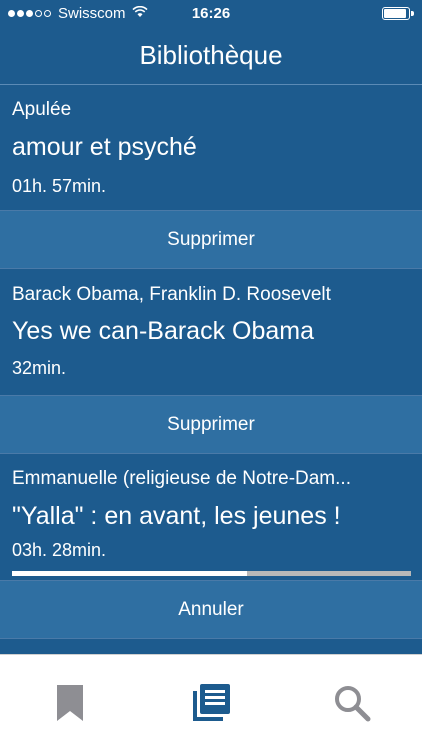 The height and width of the screenshot is (751, 422). I want to click on page-title: Bibliothèque, so click(211, 55).